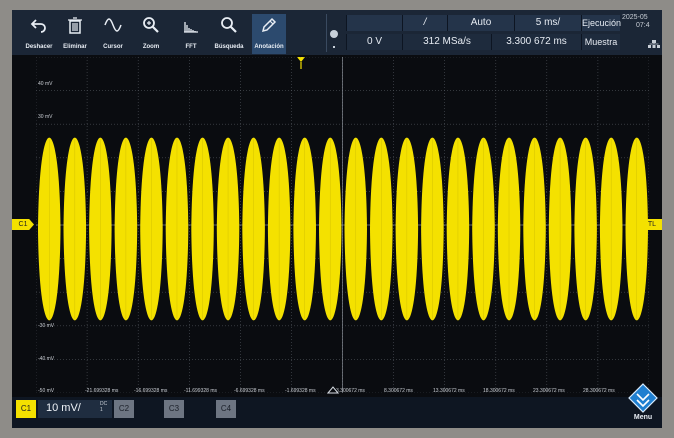 This screenshot has width=674, height=438. What do you see at coordinates (226, 409) in the screenshot?
I see `ch4-tab: C4` at bounding box center [226, 409].